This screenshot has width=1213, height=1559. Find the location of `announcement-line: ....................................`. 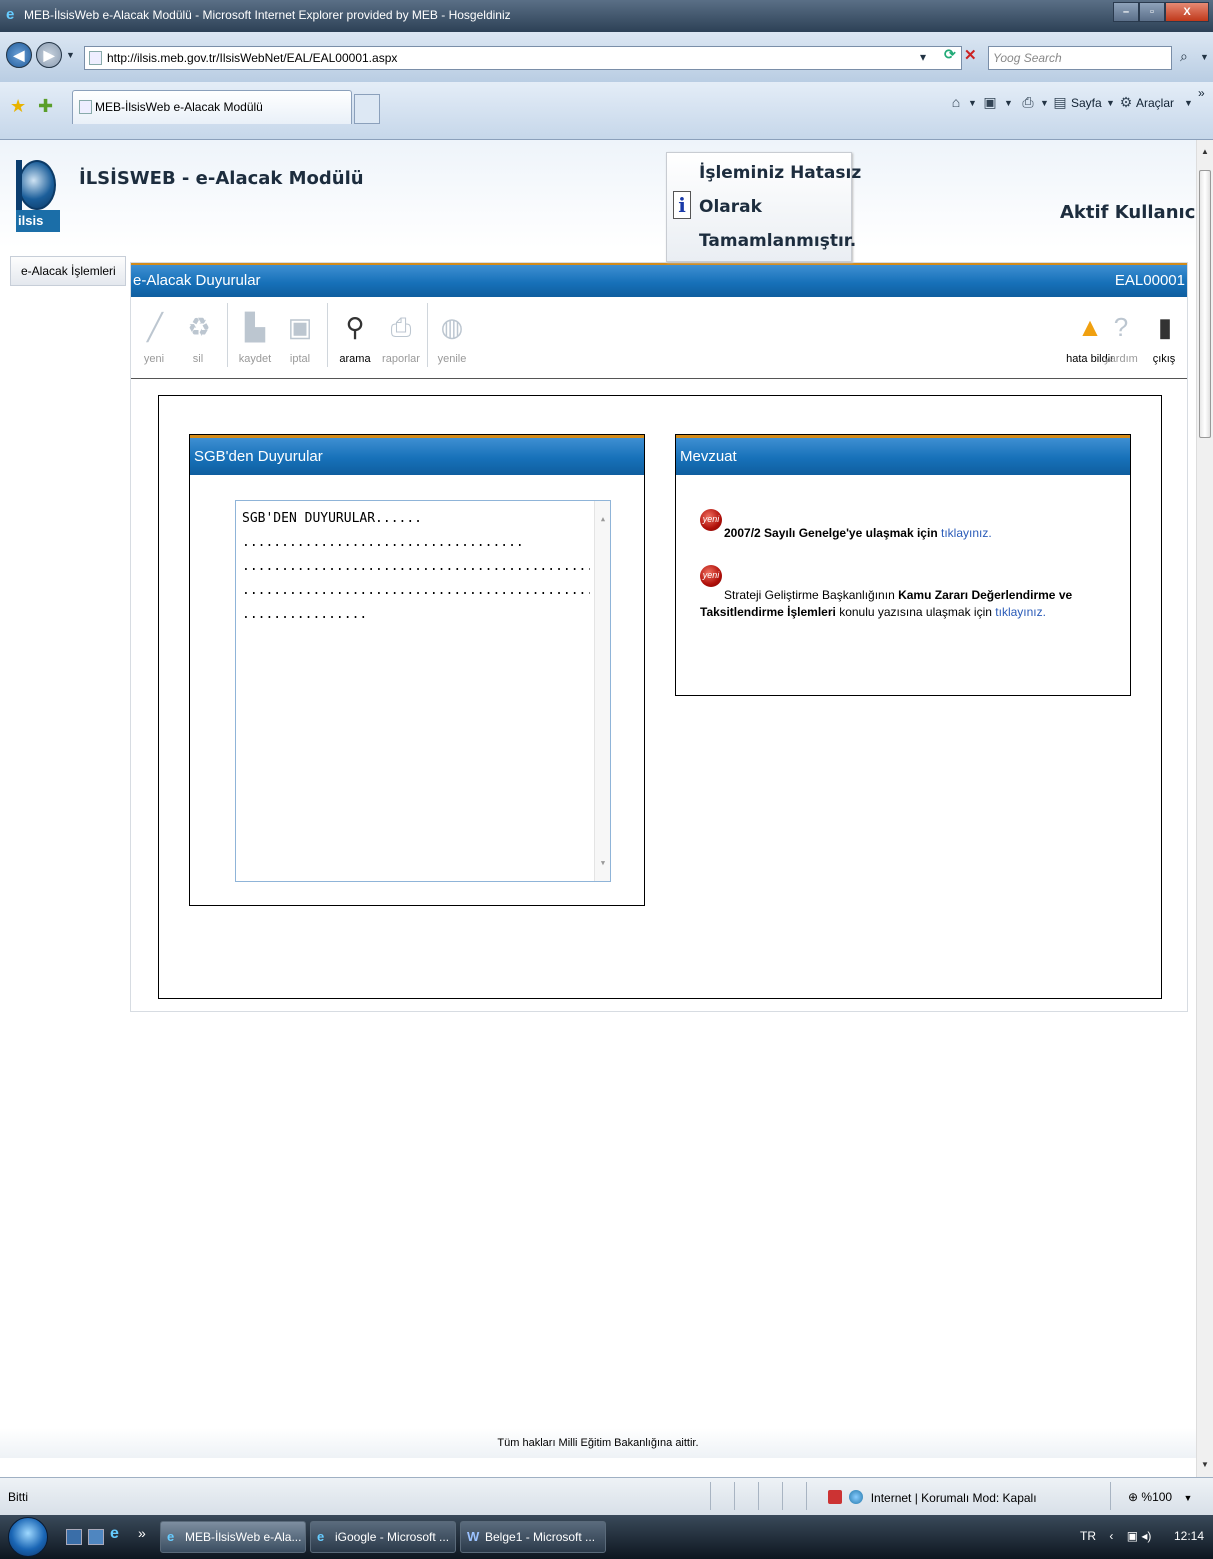

announcement-line: .................................... is located at coordinates (383, 542).